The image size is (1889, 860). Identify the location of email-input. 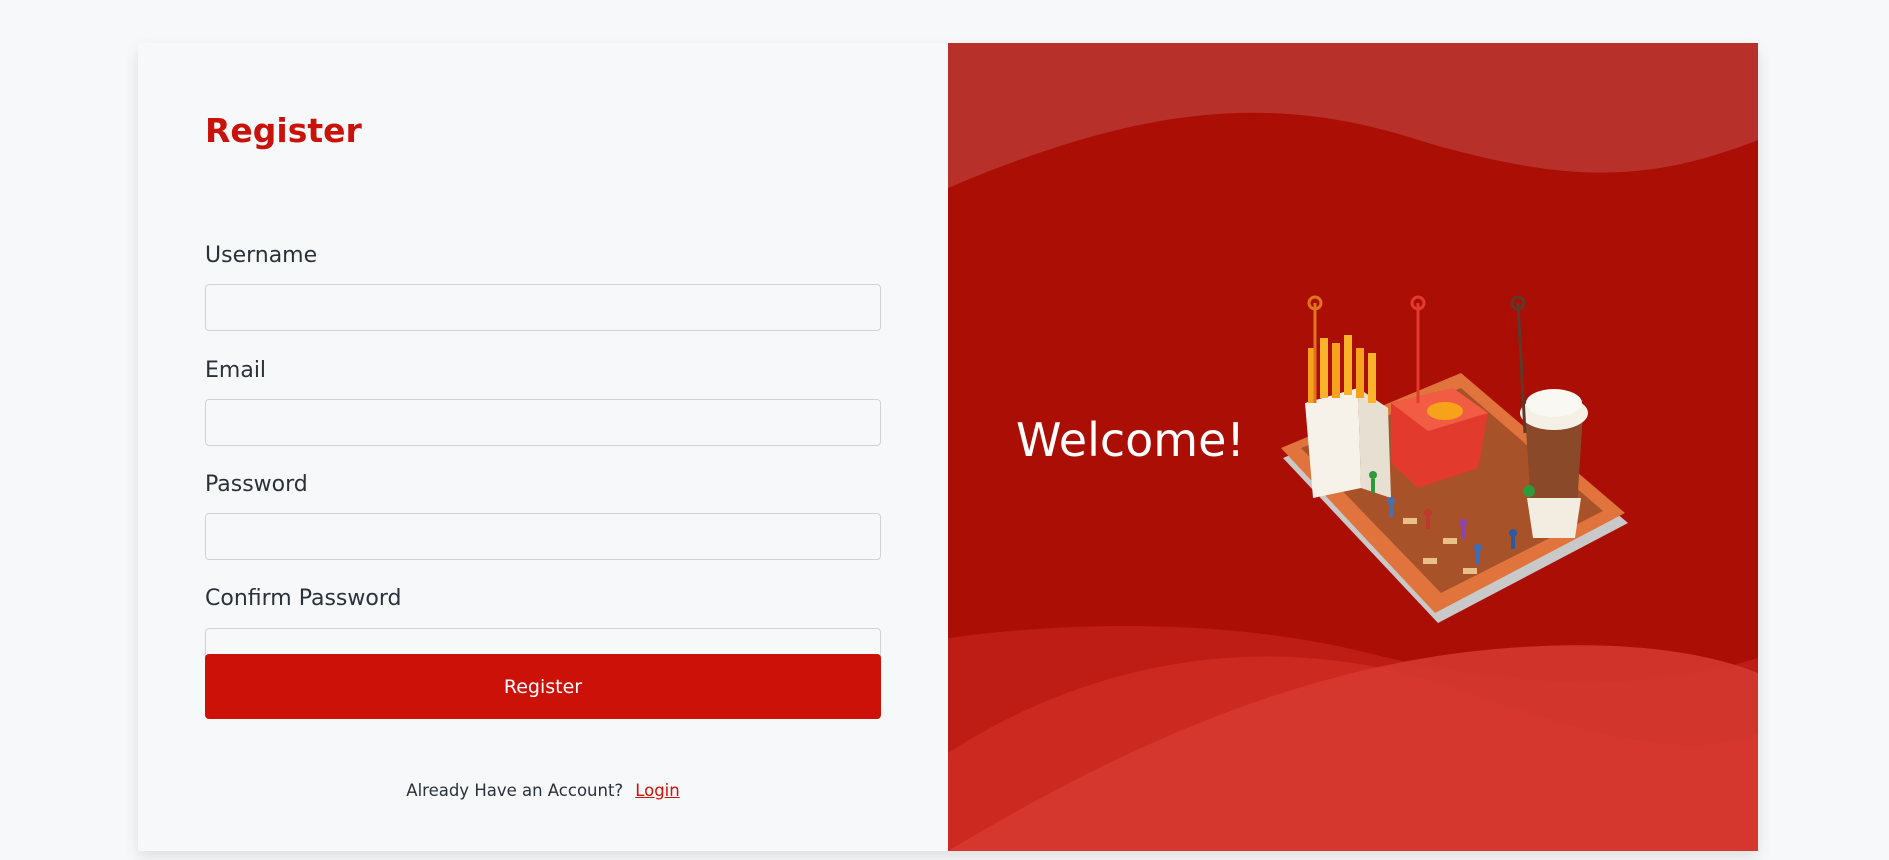
(543, 422).